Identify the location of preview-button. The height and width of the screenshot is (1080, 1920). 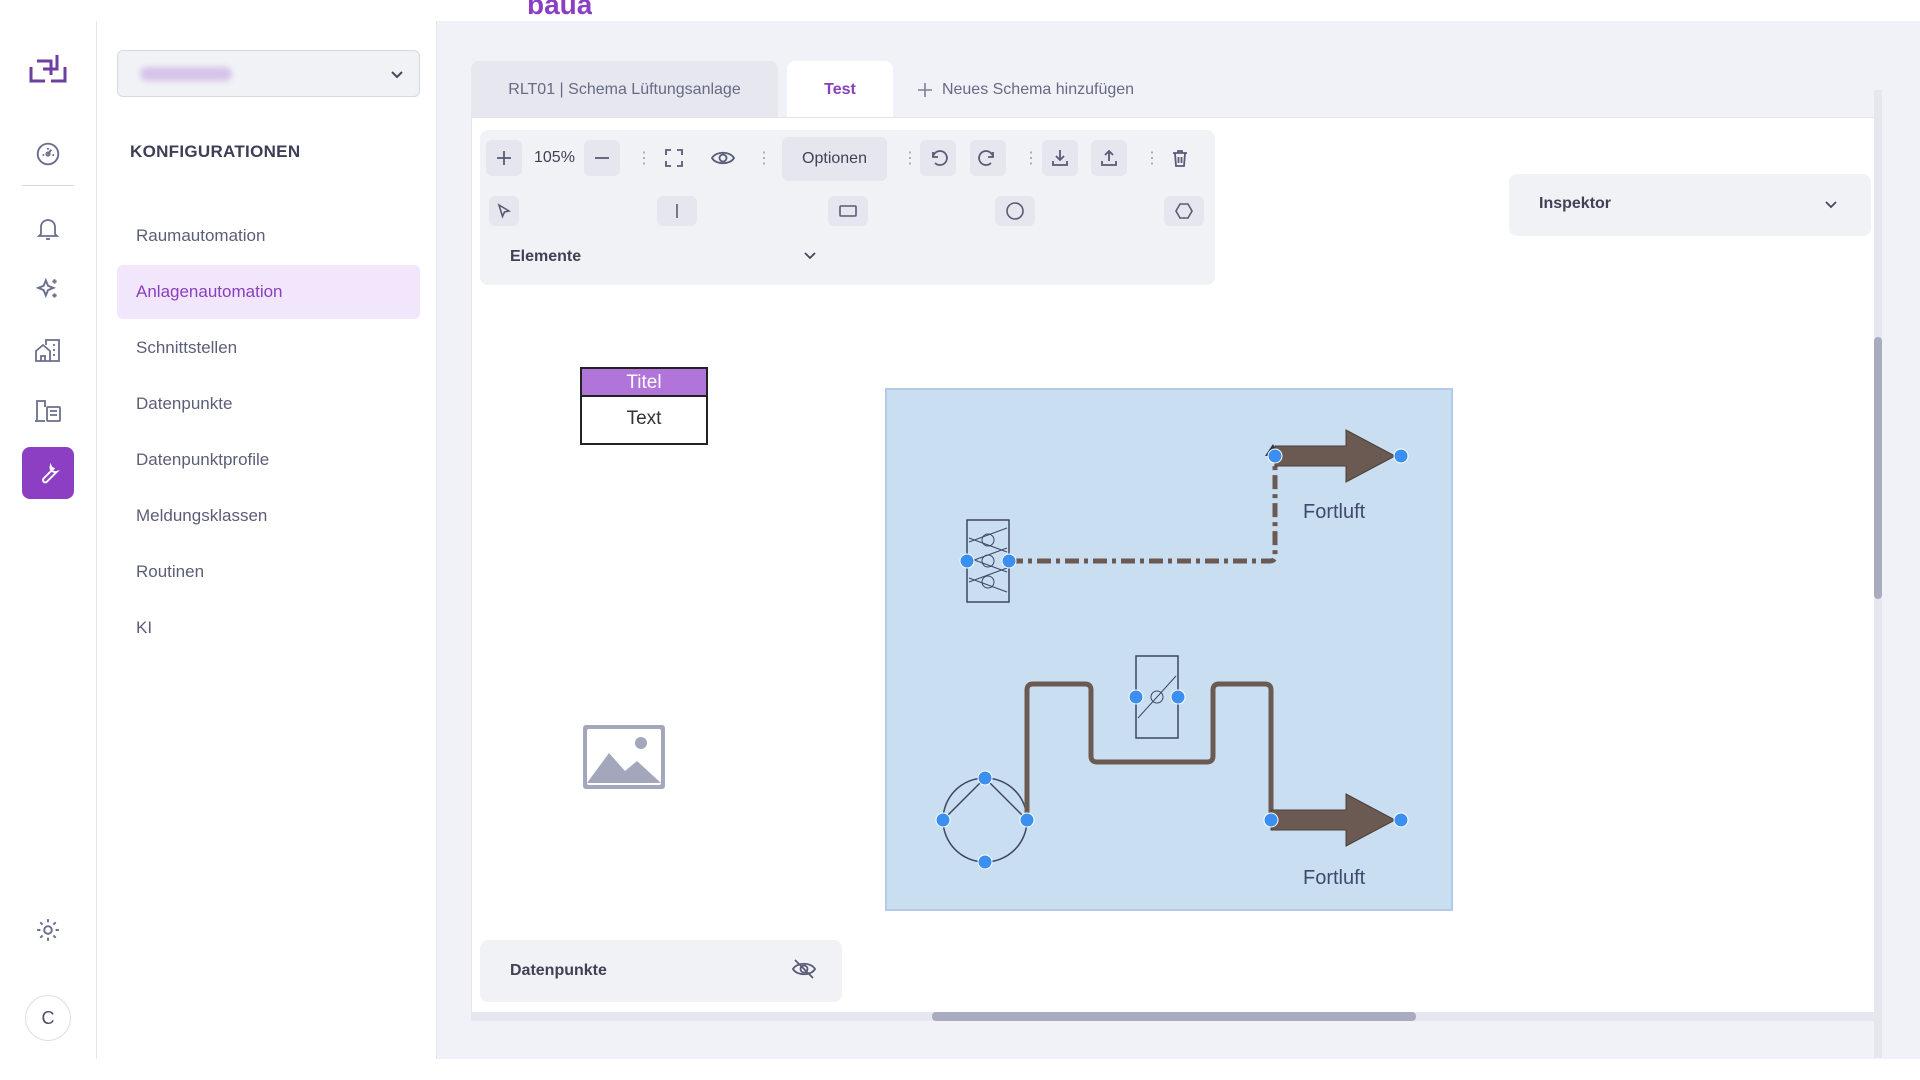
(723, 158).